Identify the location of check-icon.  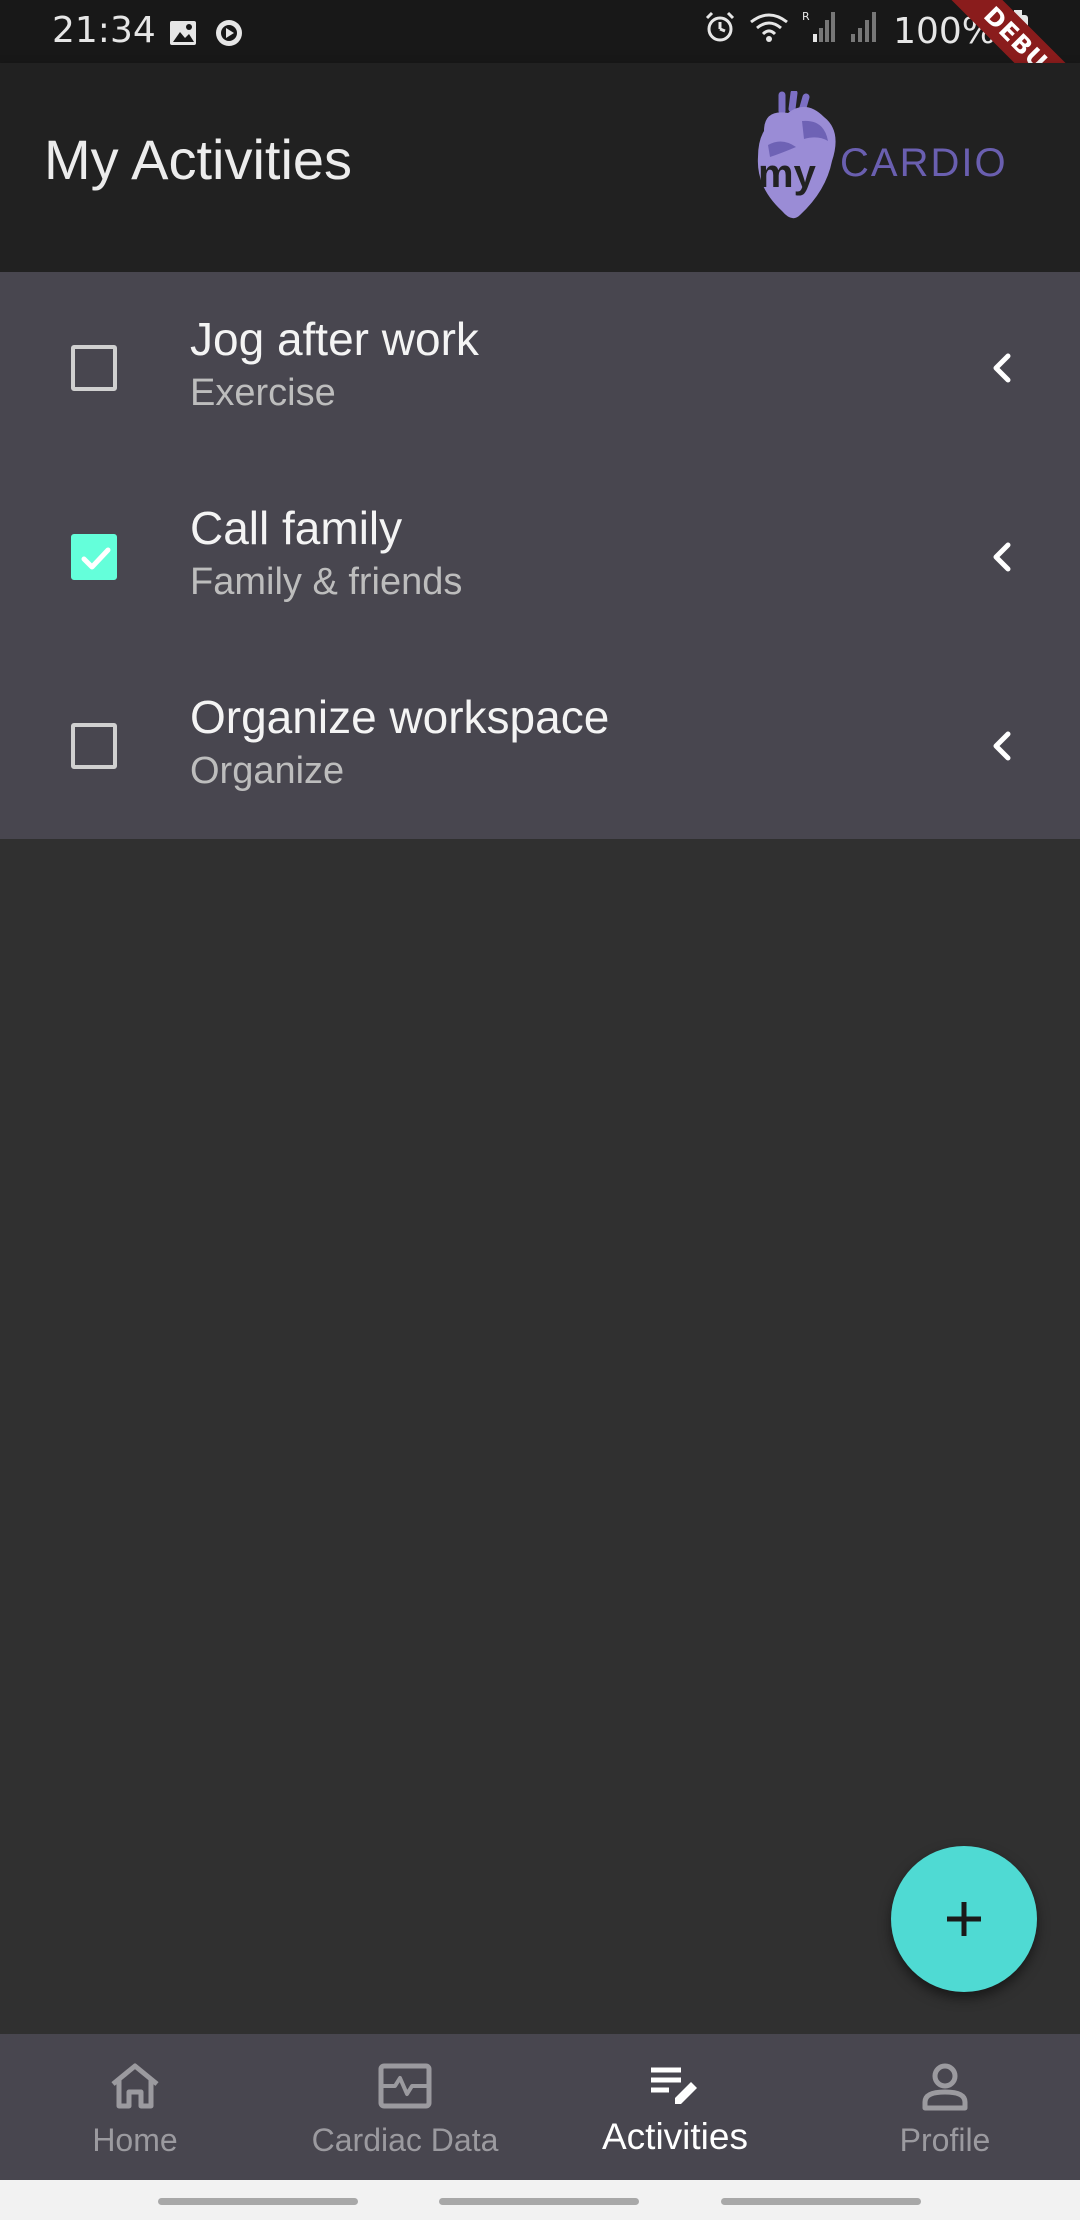
(96, 558).